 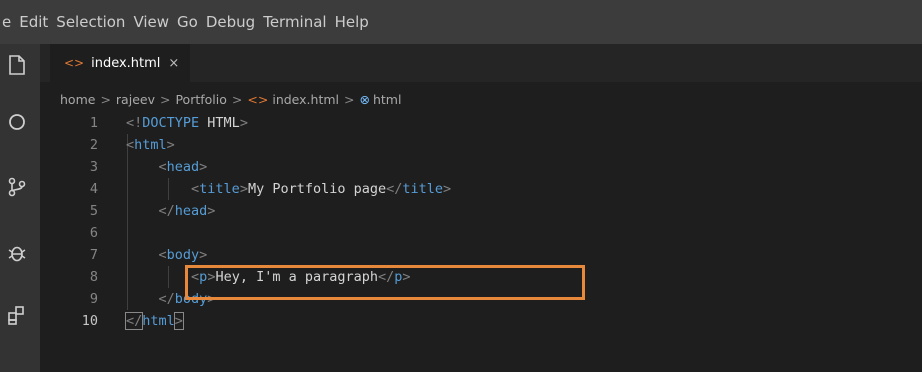 What do you see at coordinates (183, 255) in the screenshot?
I see `token-tag: body` at bounding box center [183, 255].